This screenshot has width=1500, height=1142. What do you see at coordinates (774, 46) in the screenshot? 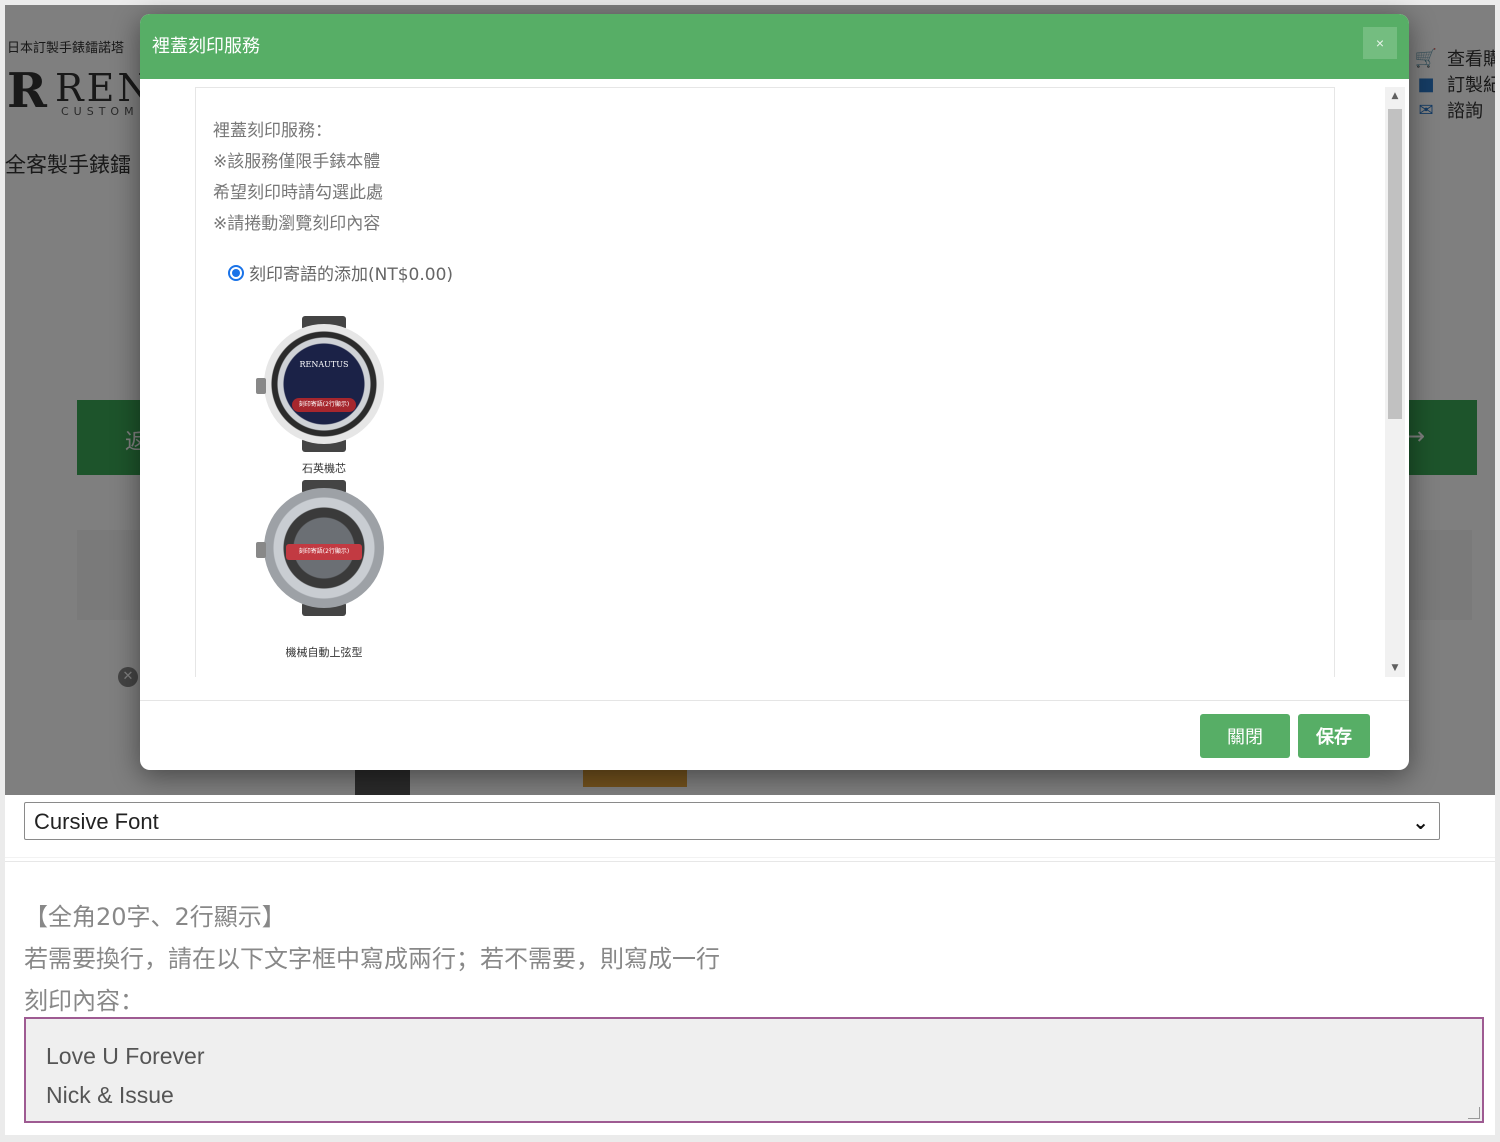
I see `modal-header: 裡蓋刻印服務 ×` at bounding box center [774, 46].